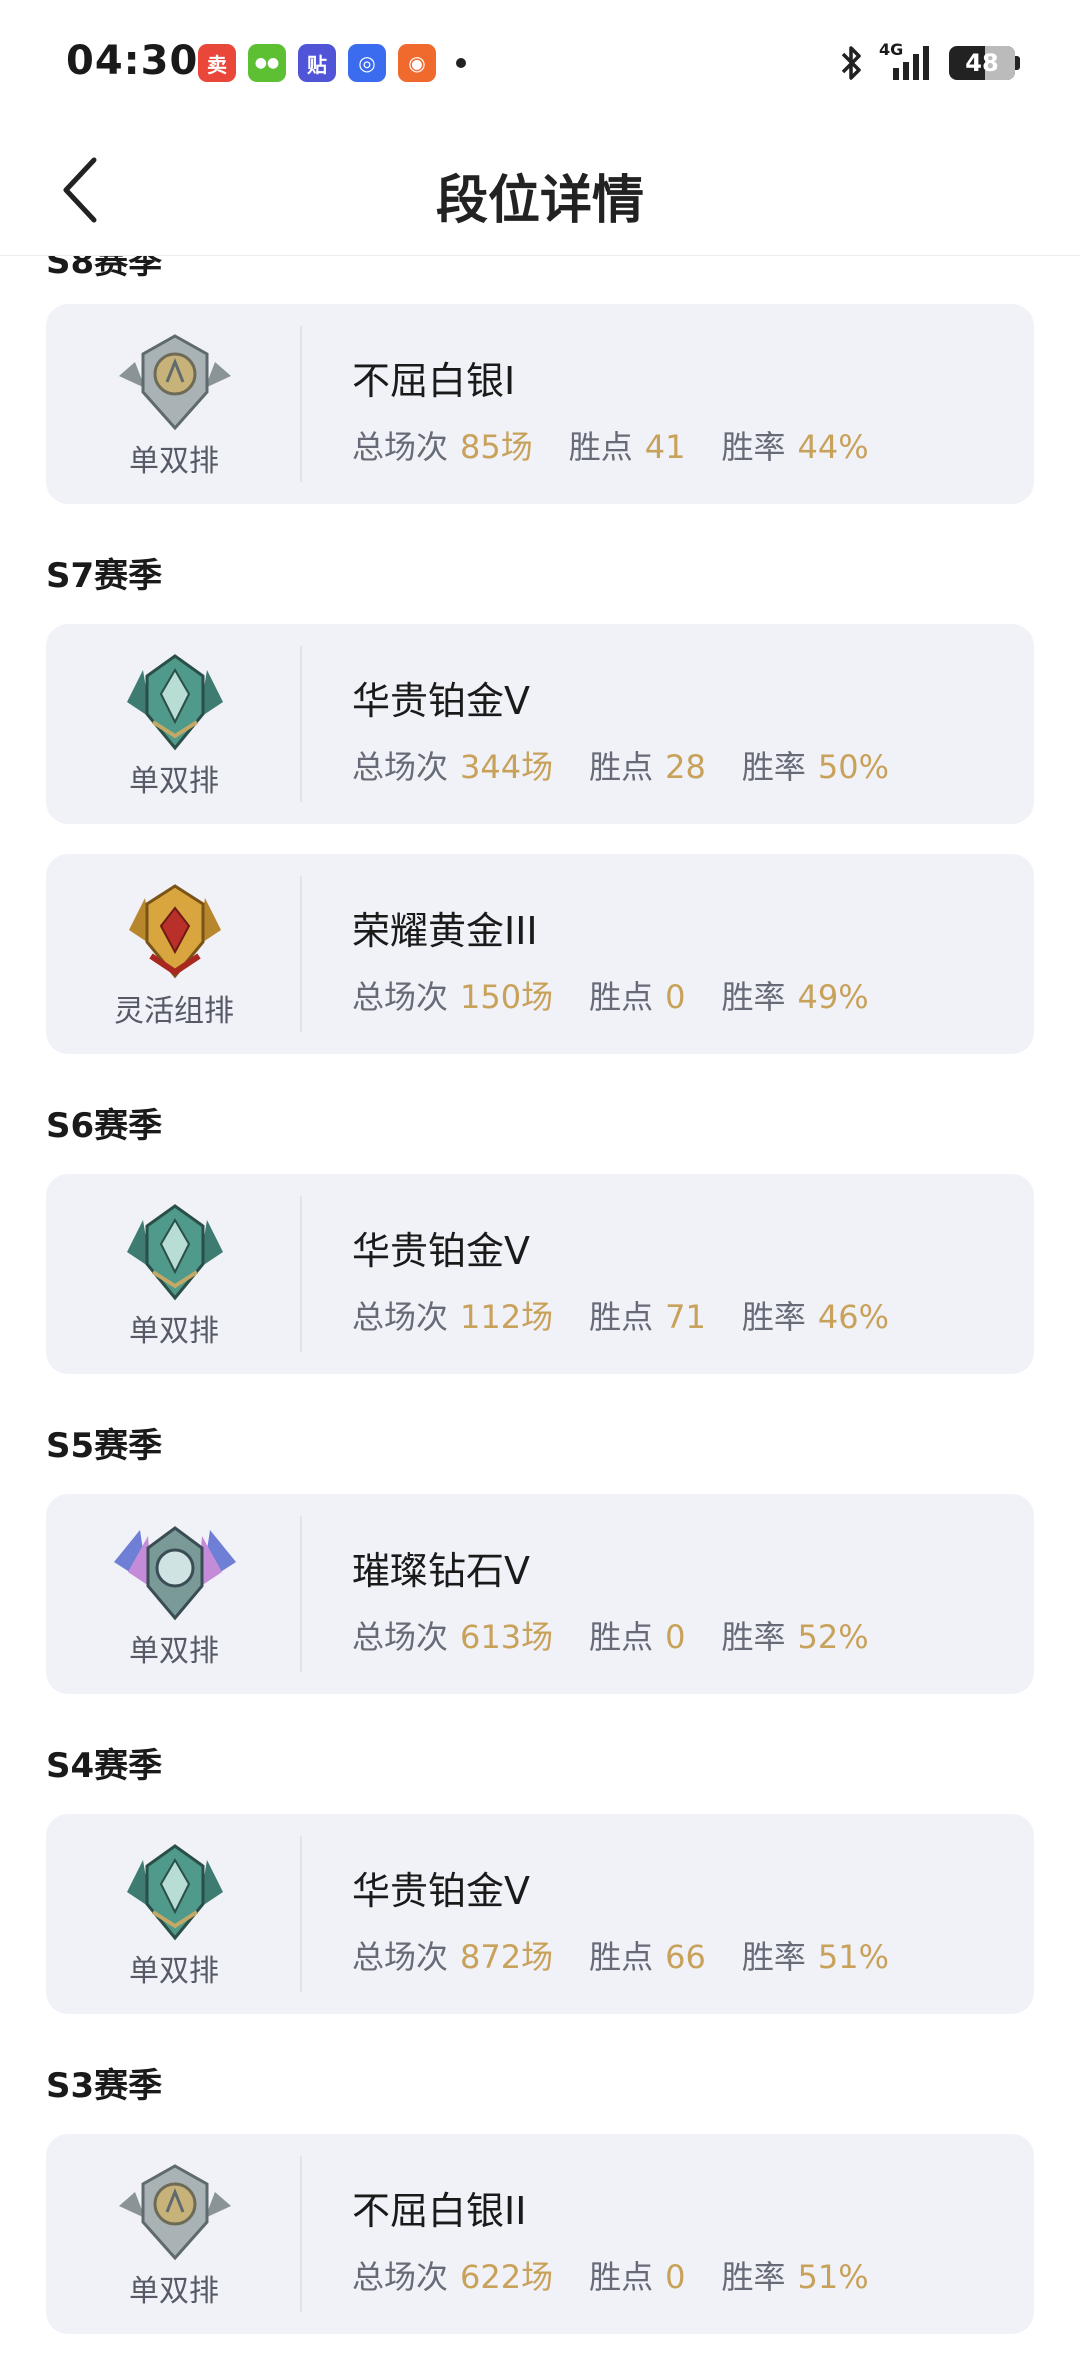 The width and height of the screenshot is (1080, 2376). Describe the element at coordinates (434, 381) in the screenshot. I see `rank-name: 不屈白银I` at that location.